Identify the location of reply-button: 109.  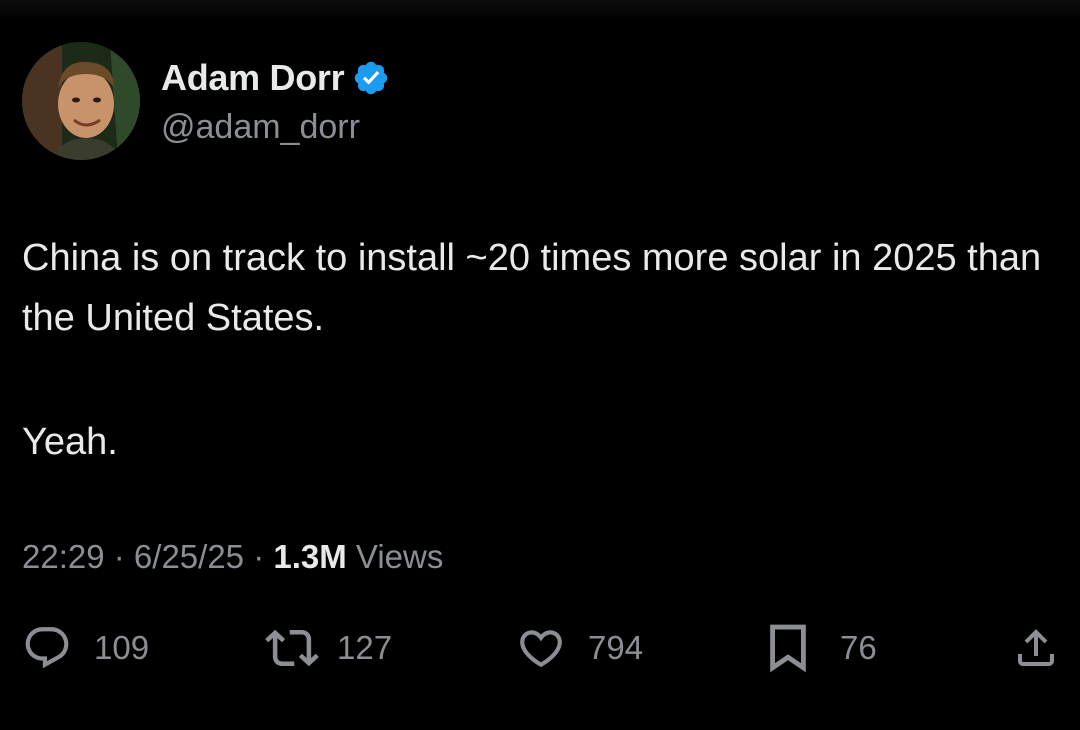
(85, 648).